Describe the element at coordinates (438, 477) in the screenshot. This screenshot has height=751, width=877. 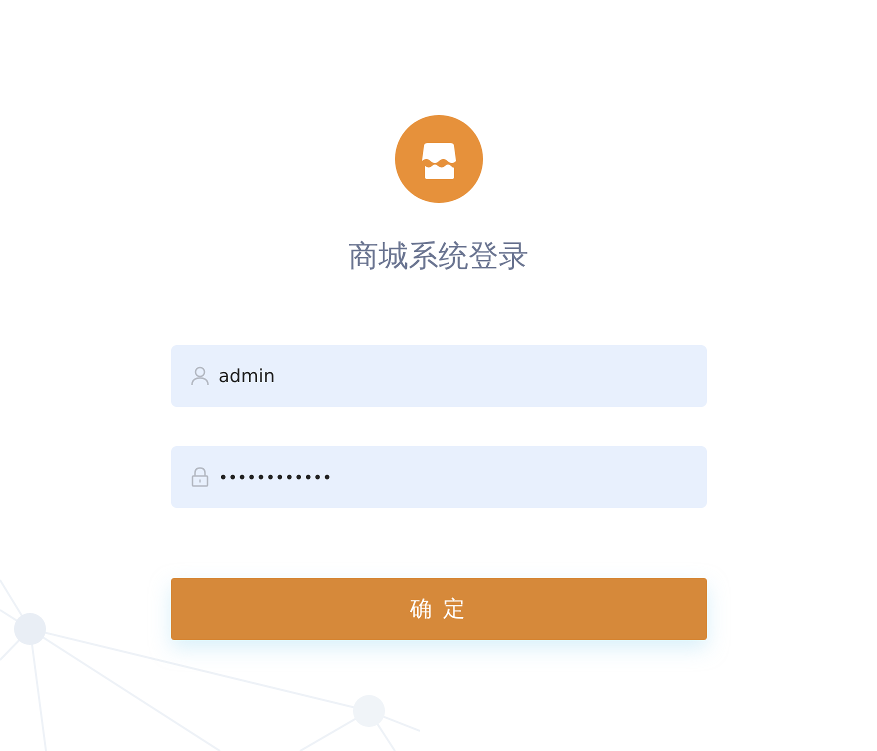
I see `input-field: ••••••••••••` at that location.